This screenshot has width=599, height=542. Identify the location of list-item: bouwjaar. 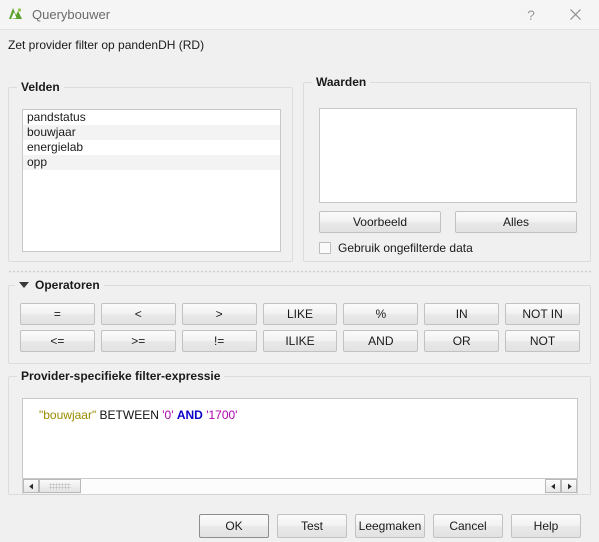
(151, 132).